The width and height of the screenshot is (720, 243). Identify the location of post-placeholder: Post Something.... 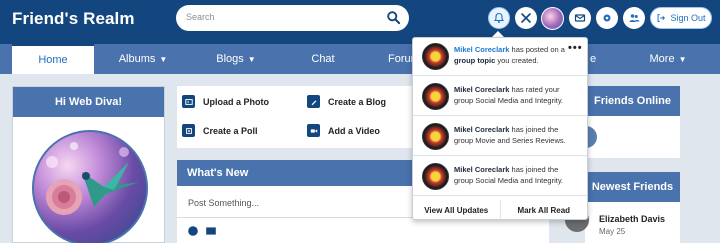
(224, 203).